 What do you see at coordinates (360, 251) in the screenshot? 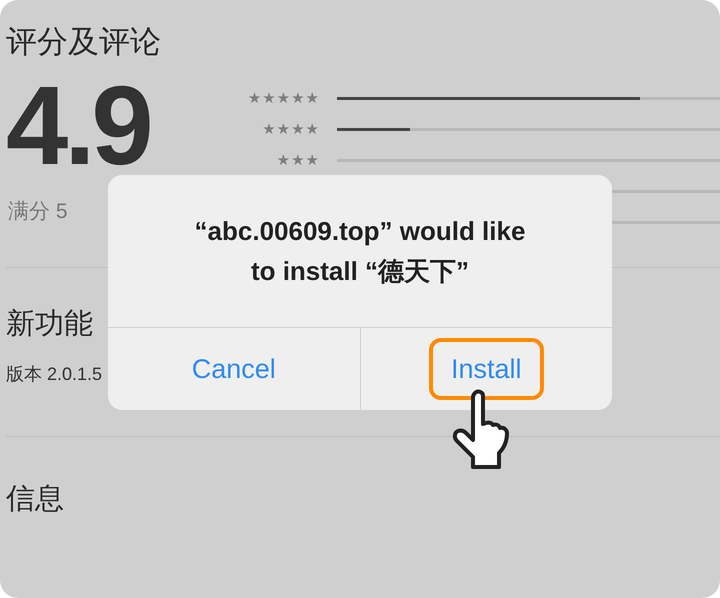
I see `dialog-message: “abc.00609.top” would like to install “德天下”` at bounding box center [360, 251].